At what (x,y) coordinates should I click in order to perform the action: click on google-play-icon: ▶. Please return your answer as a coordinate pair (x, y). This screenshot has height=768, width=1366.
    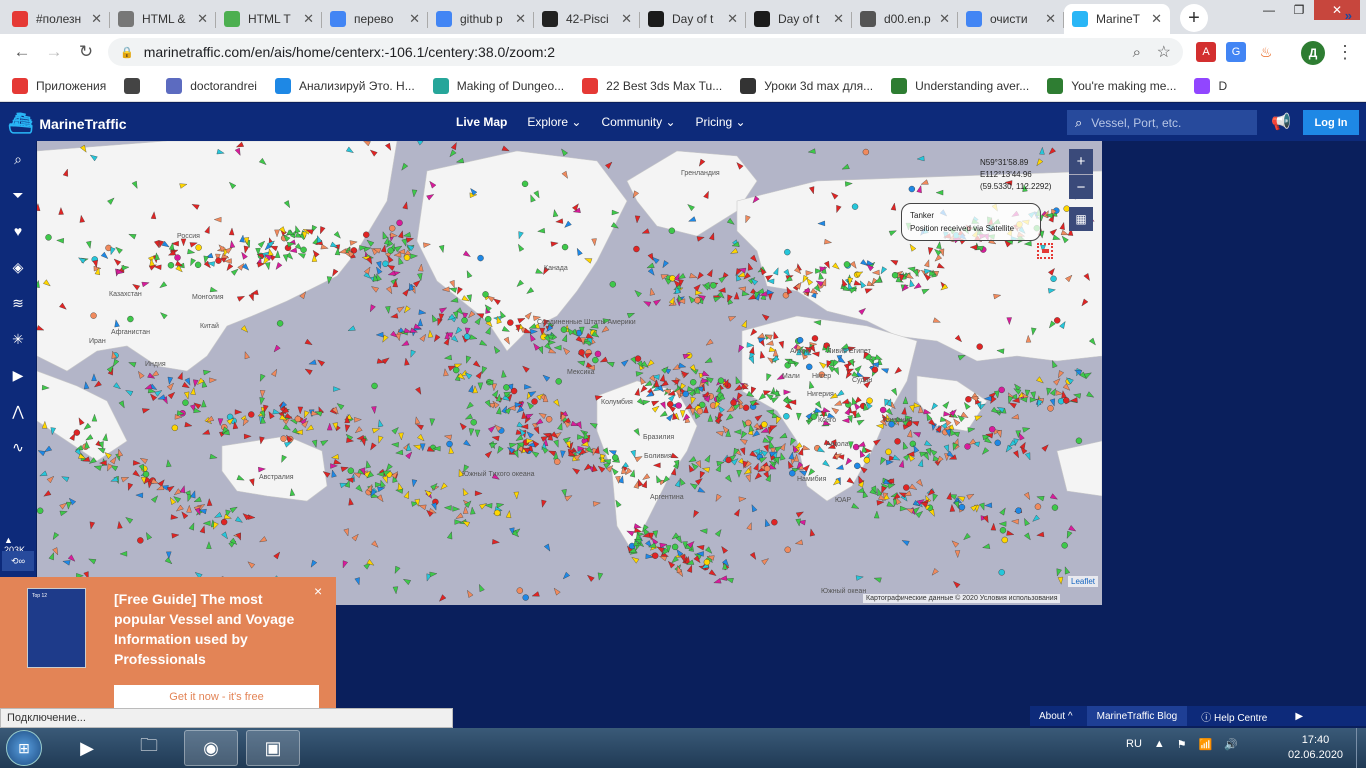
    Looking at the image, I should click on (1299, 716).